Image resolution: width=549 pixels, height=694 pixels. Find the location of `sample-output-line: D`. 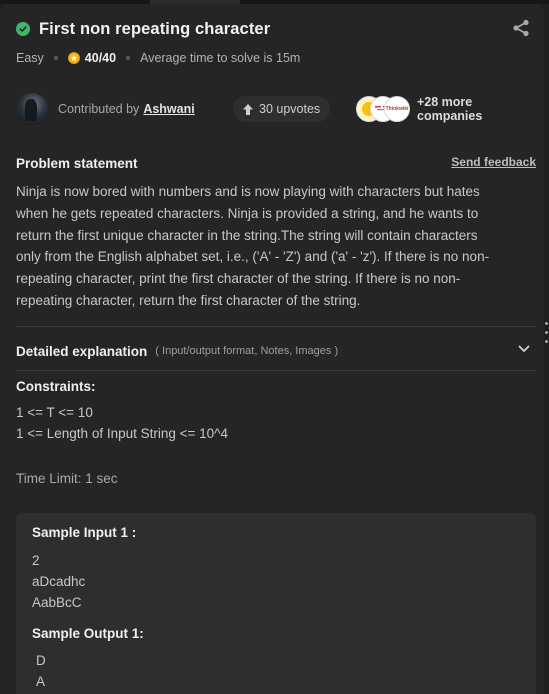

sample-output-line: D is located at coordinates (41, 660).